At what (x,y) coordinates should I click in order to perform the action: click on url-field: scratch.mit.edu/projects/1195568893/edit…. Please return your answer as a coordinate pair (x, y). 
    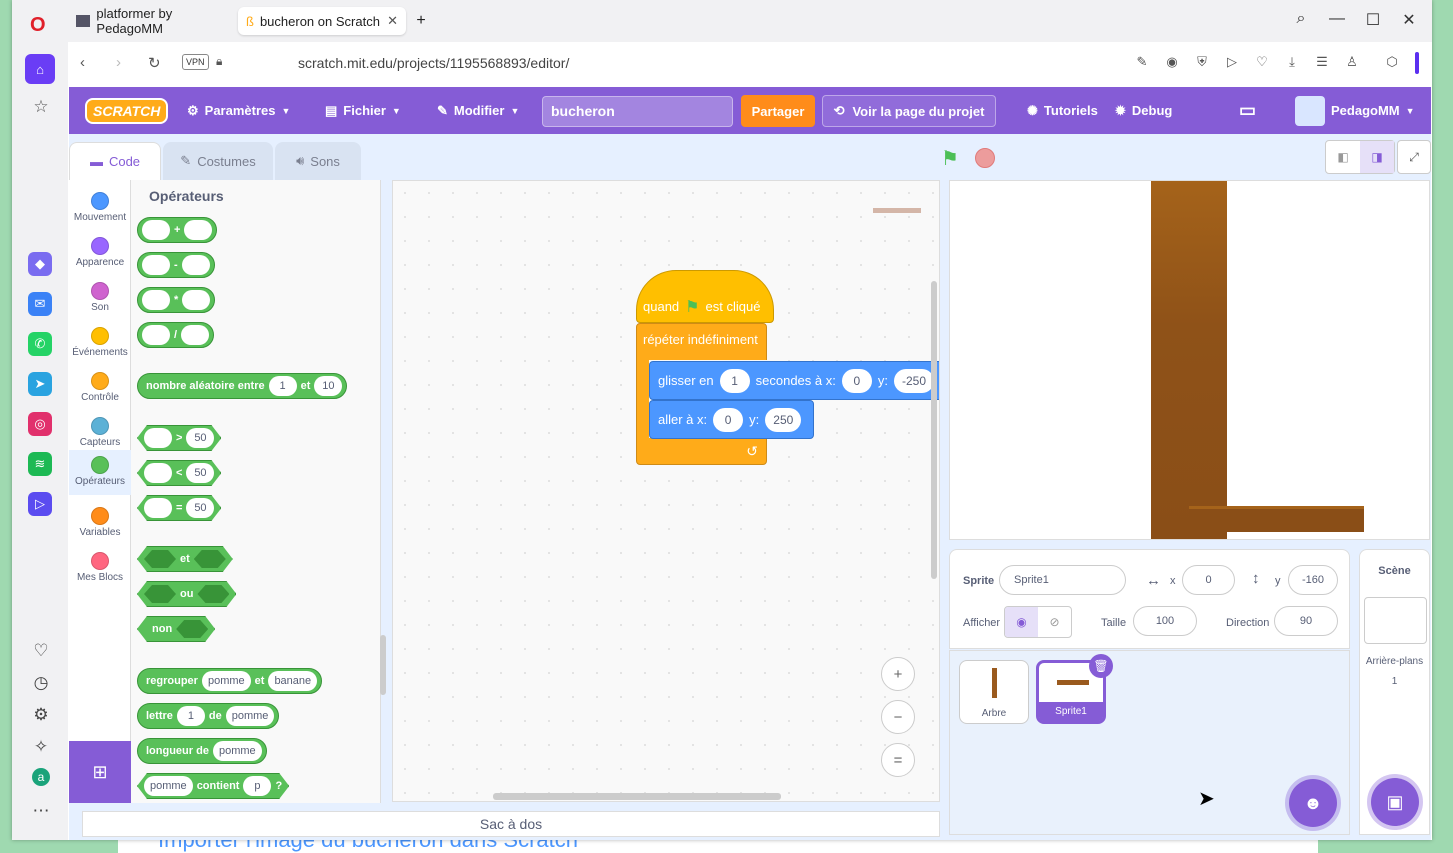
    Looking at the image, I should click on (433, 63).